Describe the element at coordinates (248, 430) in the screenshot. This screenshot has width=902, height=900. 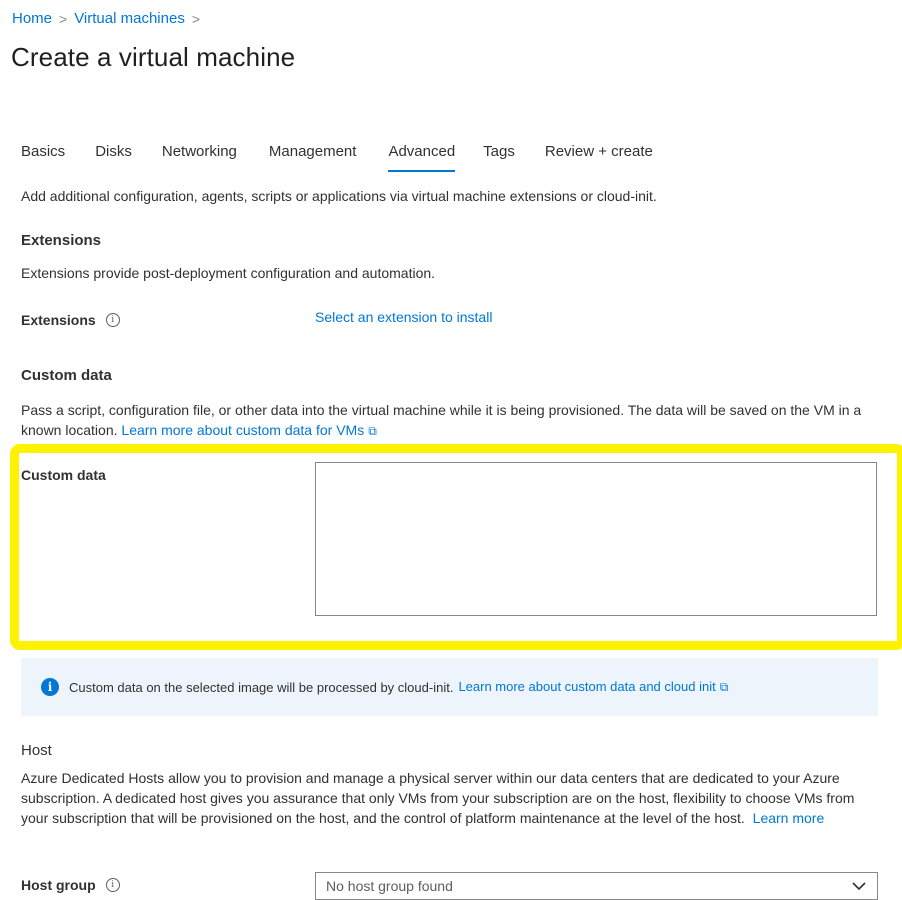
I see `custom-data-learn-more-link: Learn more about custom data for VMs ⧉` at that location.